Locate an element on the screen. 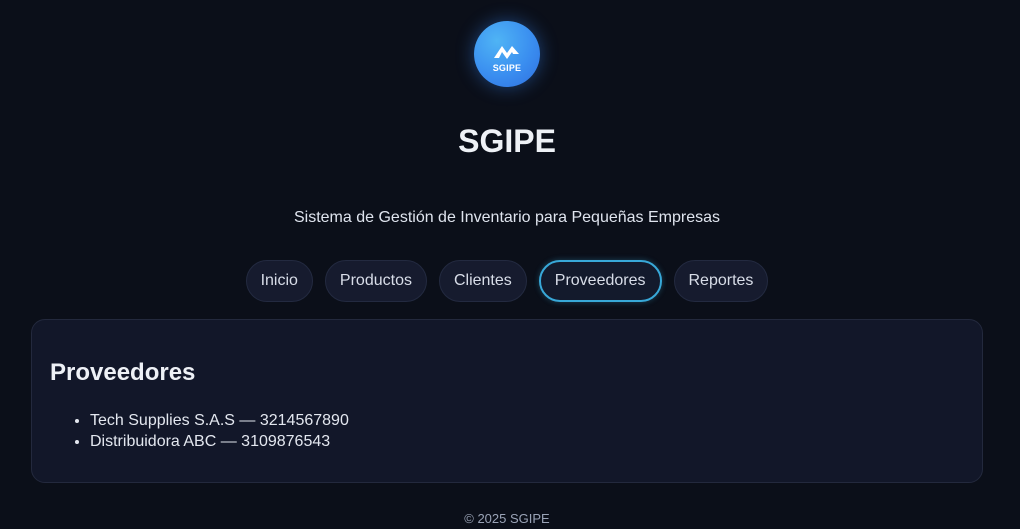  app-title: SGIPE is located at coordinates (507, 141).